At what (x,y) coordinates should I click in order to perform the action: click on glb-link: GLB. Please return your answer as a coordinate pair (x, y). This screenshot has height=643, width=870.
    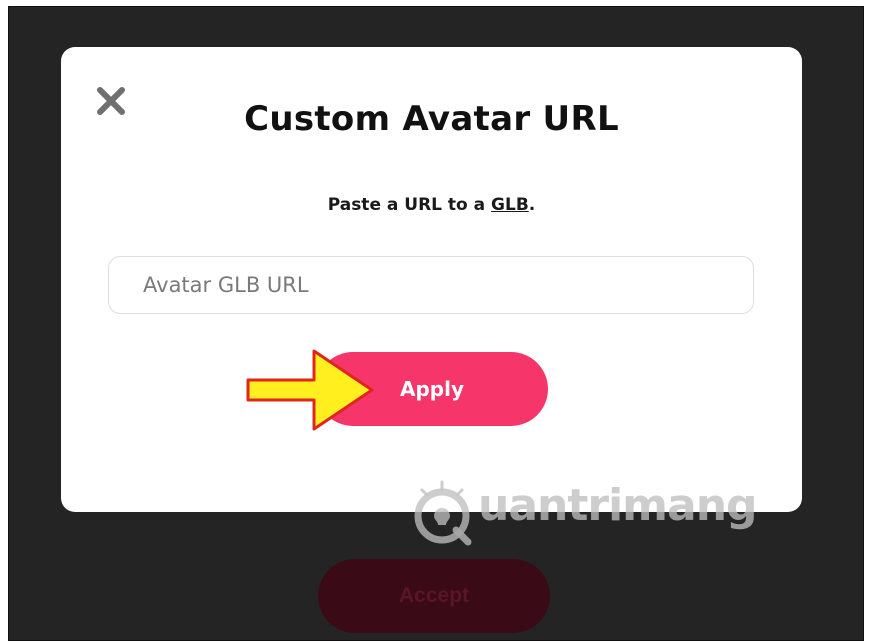
    Looking at the image, I should click on (510, 205).